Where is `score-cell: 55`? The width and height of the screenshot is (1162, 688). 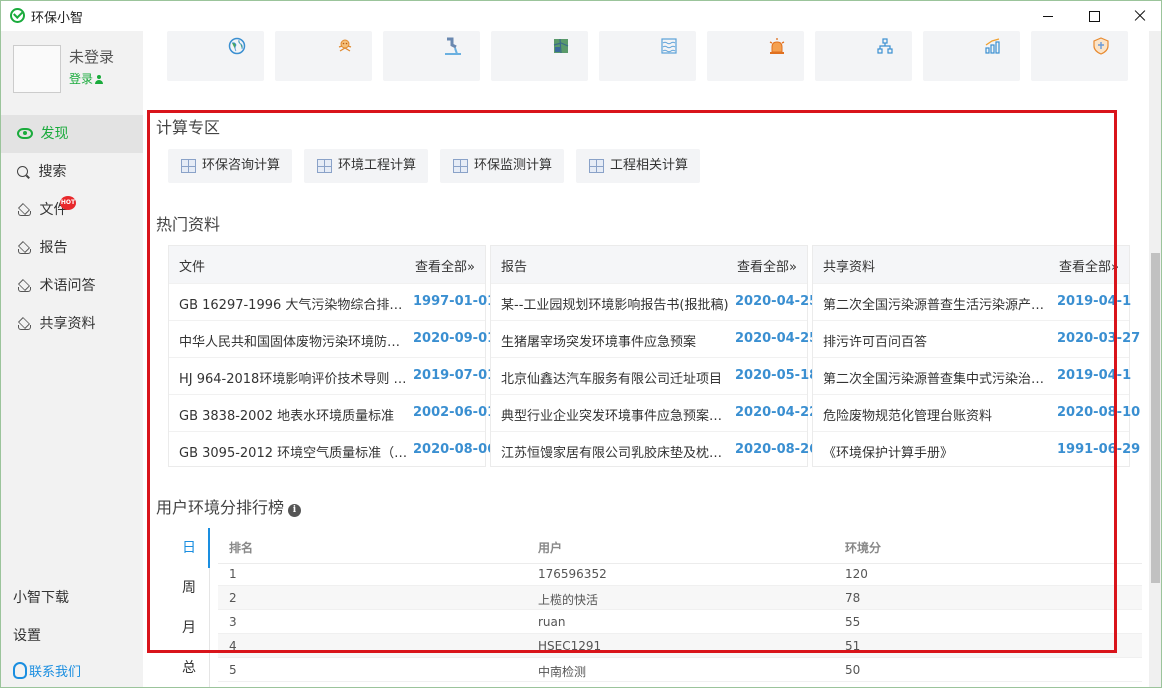
score-cell: 55 is located at coordinates (853, 622).